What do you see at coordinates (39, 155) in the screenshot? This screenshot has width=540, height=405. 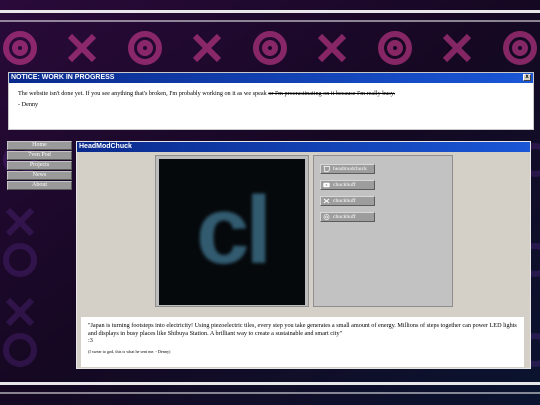 I see `nav-item-7ven-pod: 7ven Pod` at bounding box center [39, 155].